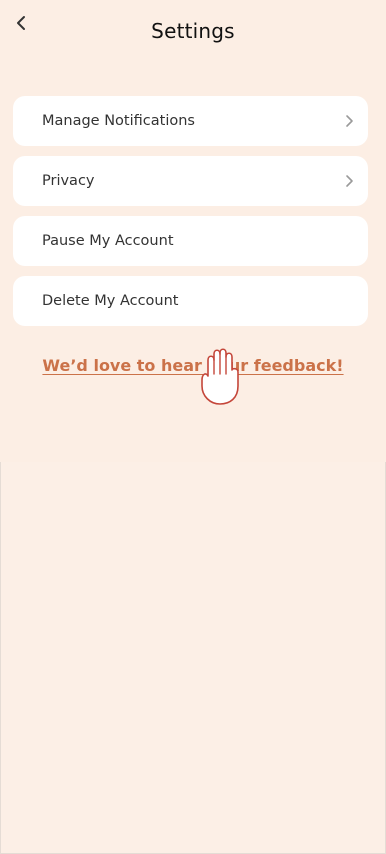 This screenshot has height=854, width=386. I want to click on menu-item-label: Pause My Account, so click(108, 241).